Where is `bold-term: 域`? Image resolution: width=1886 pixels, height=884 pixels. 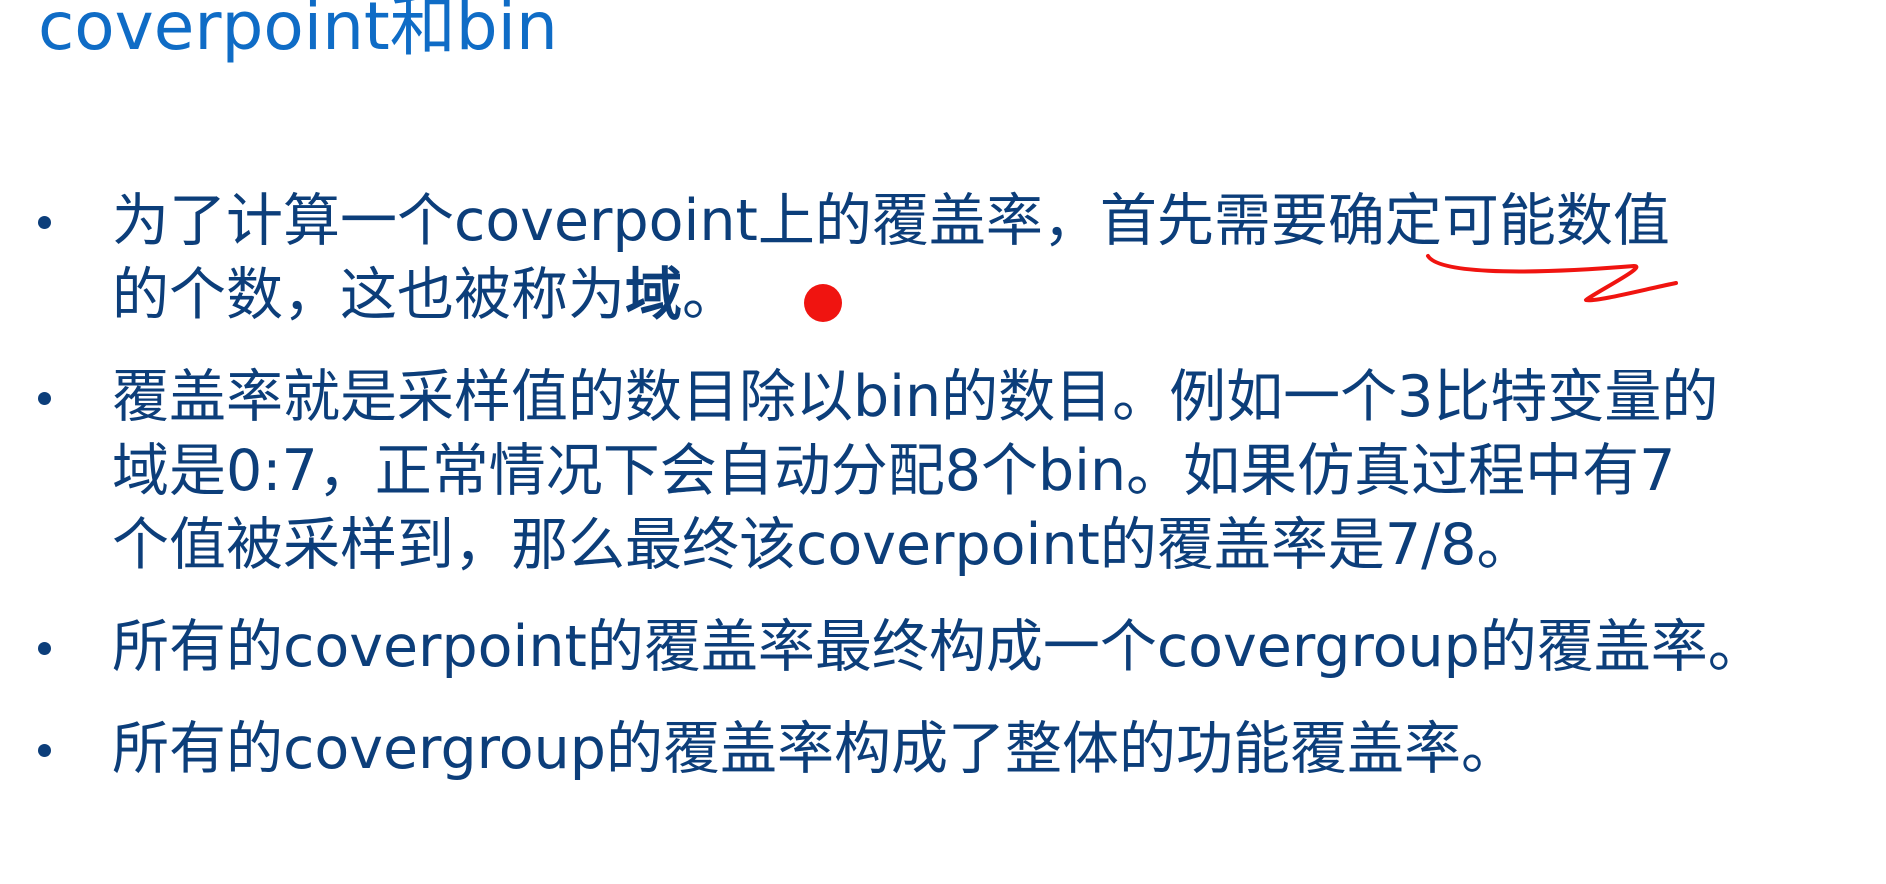
bold-term: 域 is located at coordinates (653, 295).